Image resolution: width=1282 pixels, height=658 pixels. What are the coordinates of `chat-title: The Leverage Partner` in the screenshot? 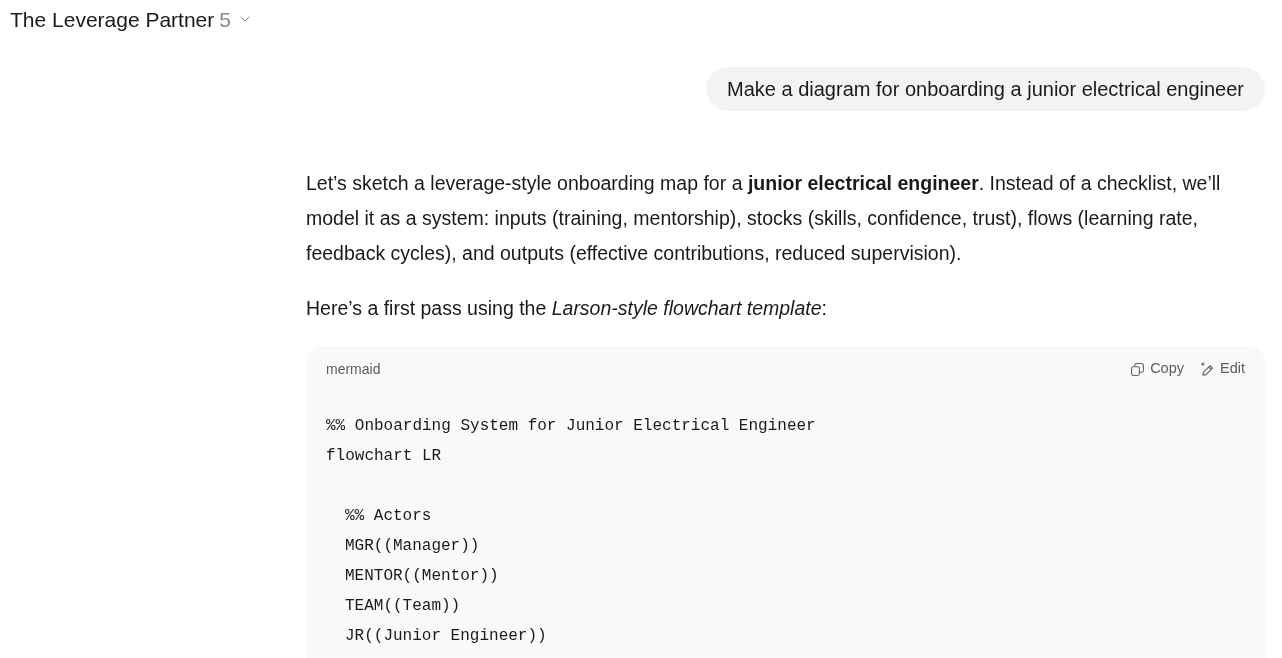 It's located at (112, 19).